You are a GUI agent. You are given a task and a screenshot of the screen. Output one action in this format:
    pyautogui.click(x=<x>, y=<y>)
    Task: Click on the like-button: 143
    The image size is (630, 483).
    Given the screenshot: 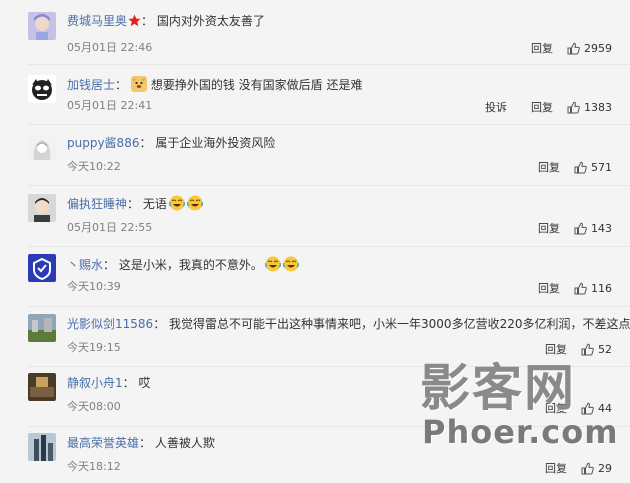 What is the action you would take?
    pyautogui.click(x=593, y=228)
    